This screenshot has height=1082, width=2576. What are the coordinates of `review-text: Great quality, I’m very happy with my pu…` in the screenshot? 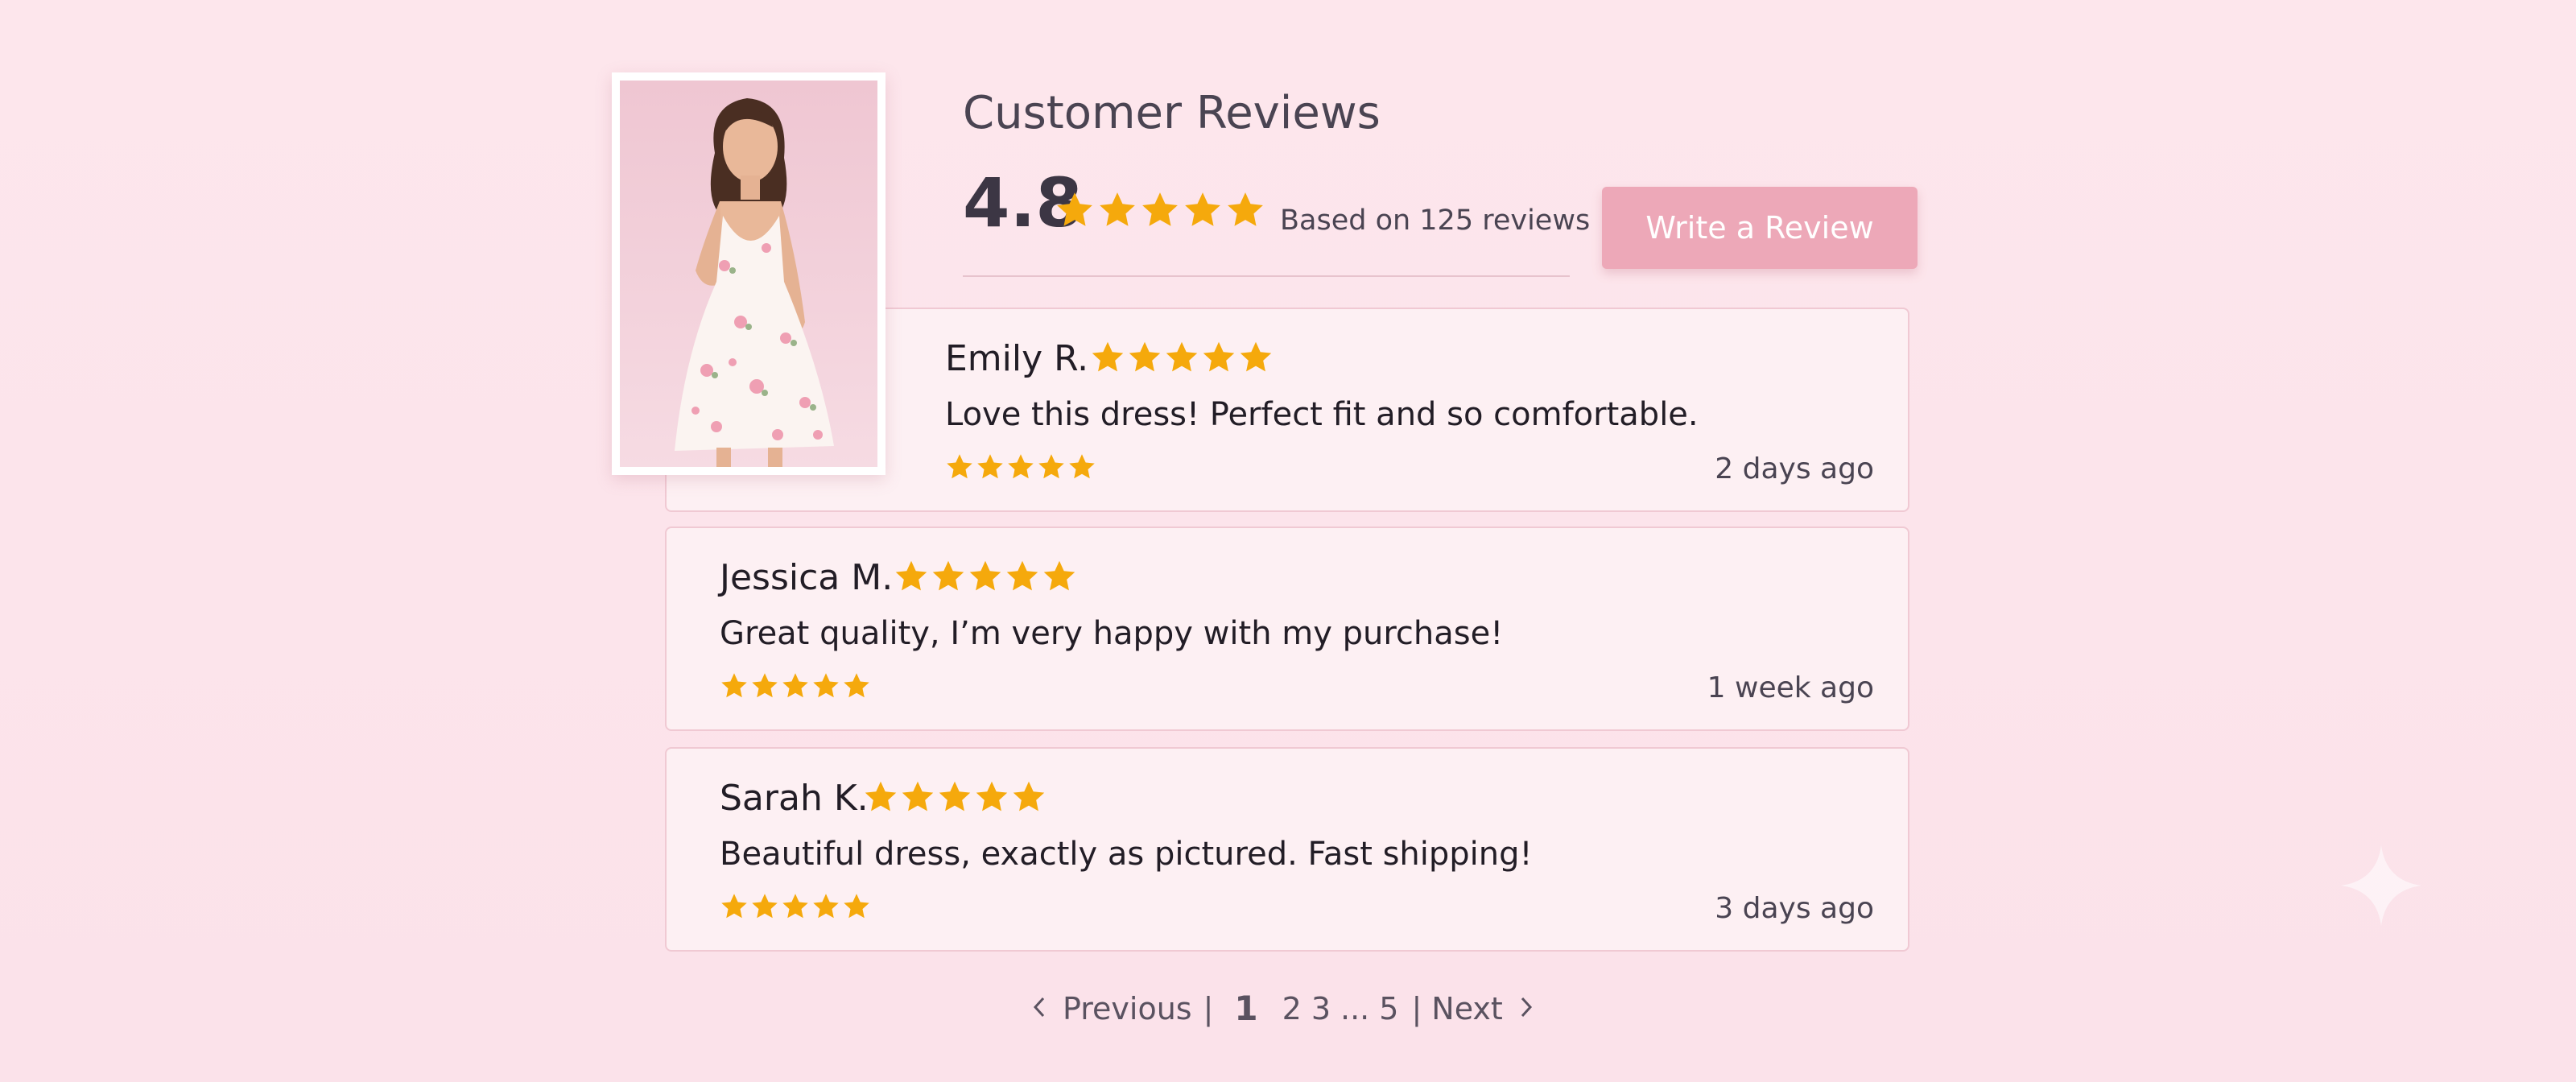 It's located at (1112, 633).